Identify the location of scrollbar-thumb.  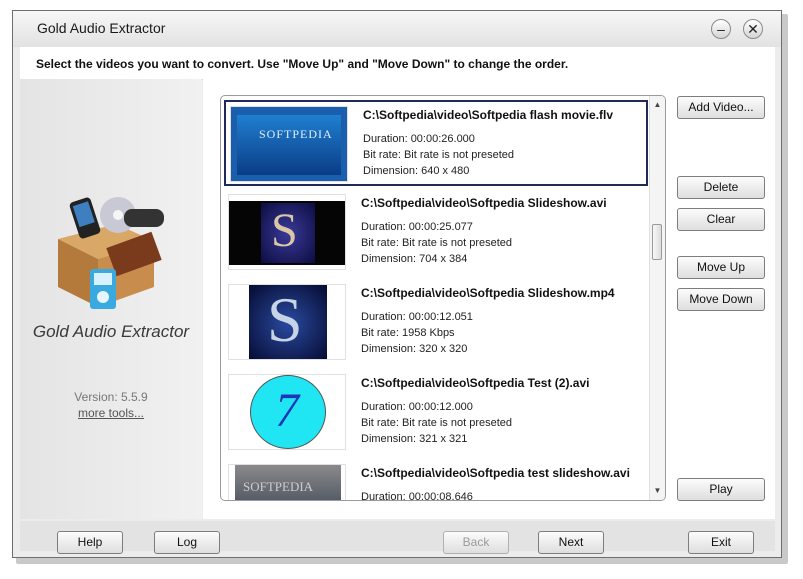
(657, 242).